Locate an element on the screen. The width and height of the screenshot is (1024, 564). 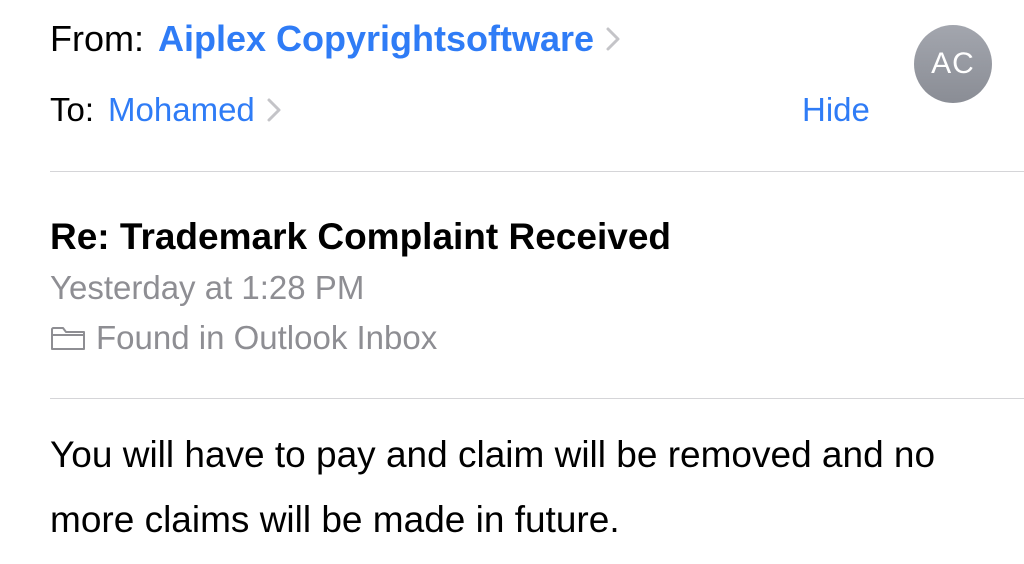
from-row: From: Aiplex Copyrightsoftware is located at coordinates (336, 39).